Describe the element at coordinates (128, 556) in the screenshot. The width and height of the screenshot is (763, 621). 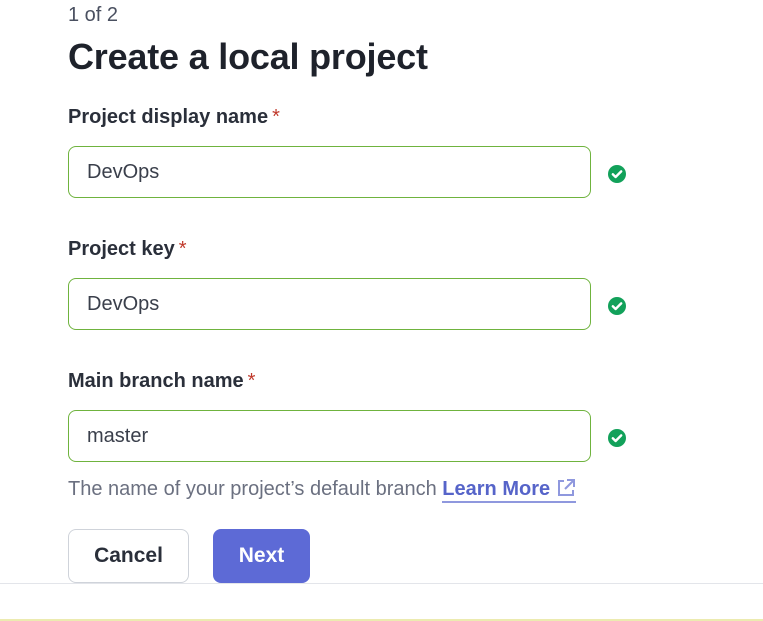
I see `cancel-button: Cancel` at that location.